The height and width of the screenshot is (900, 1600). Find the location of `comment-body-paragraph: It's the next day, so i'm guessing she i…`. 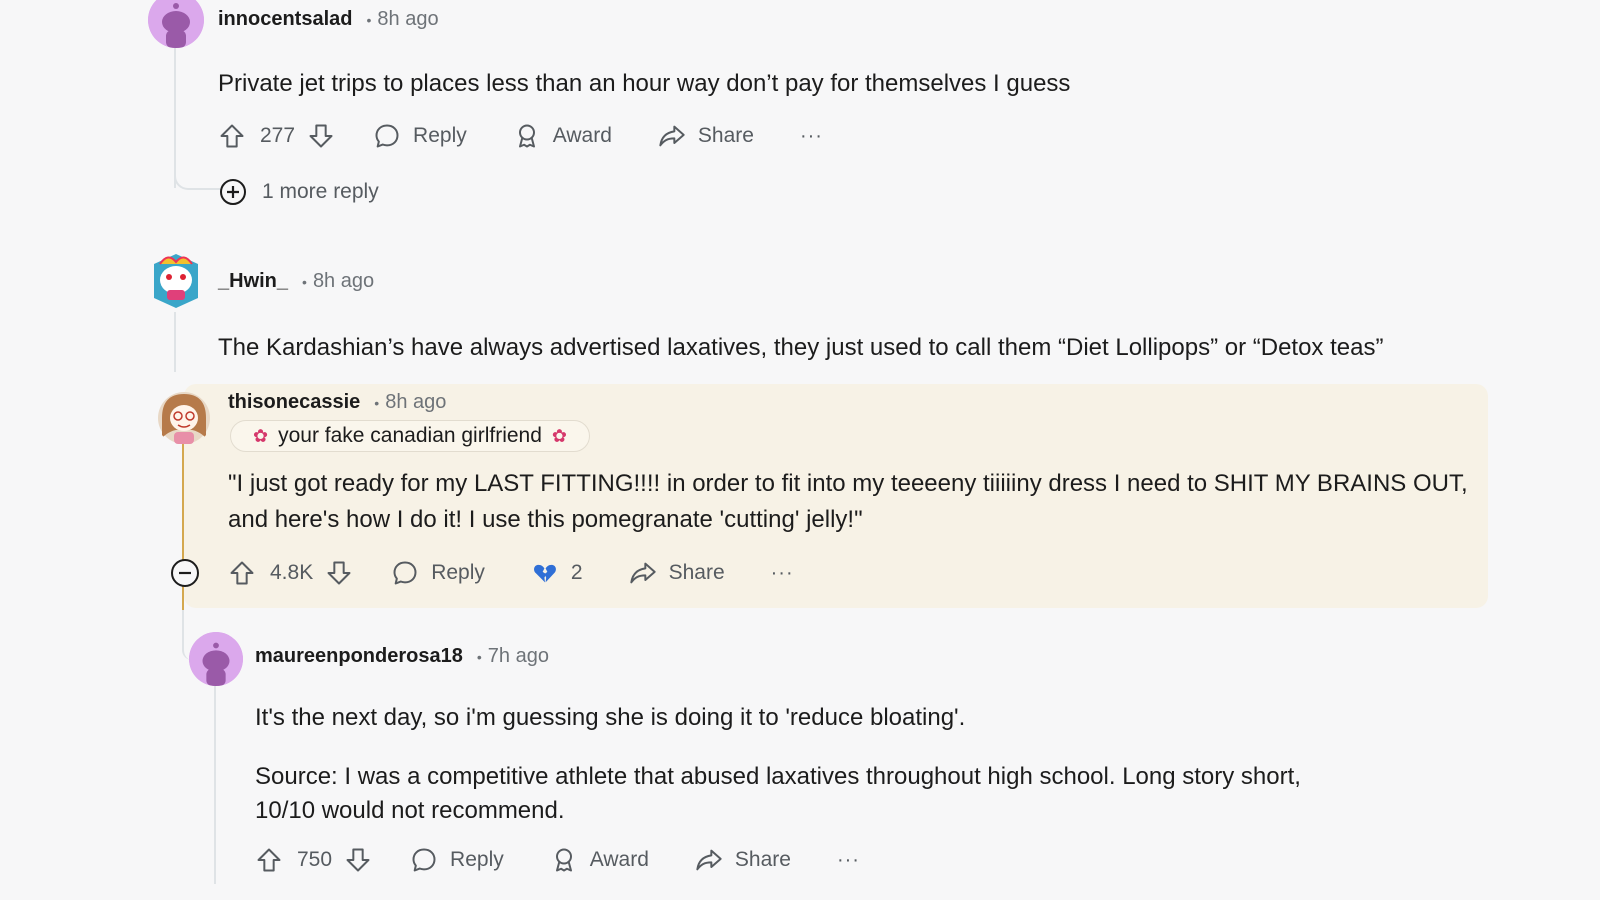

comment-body-paragraph: It's the next day, so i'm guessing she i… is located at coordinates (610, 717).